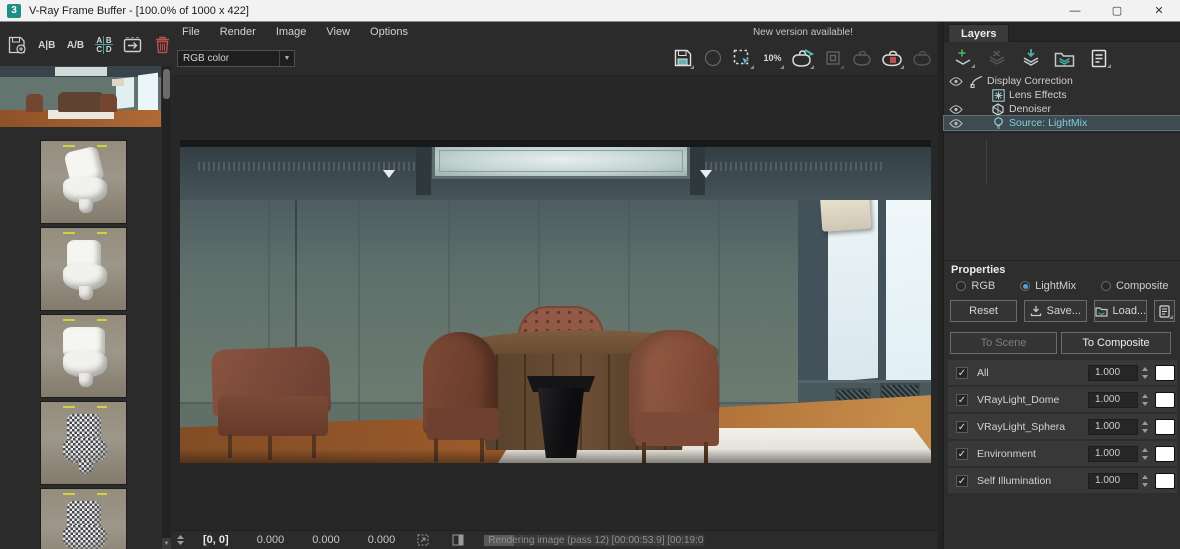 This screenshot has height=549, width=1180. What do you see at coordinates (1035, 311) in the screenshot?
I see `save-arrow-icon` at bounding box center [1035, 311].